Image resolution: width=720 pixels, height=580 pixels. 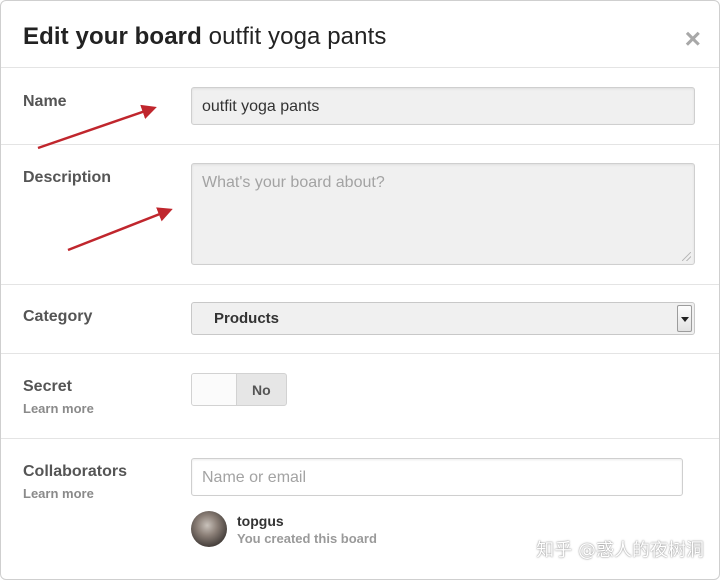 I want to click on dialog-title-board-name: outfit yoga pants, so click(x=297, y=36).